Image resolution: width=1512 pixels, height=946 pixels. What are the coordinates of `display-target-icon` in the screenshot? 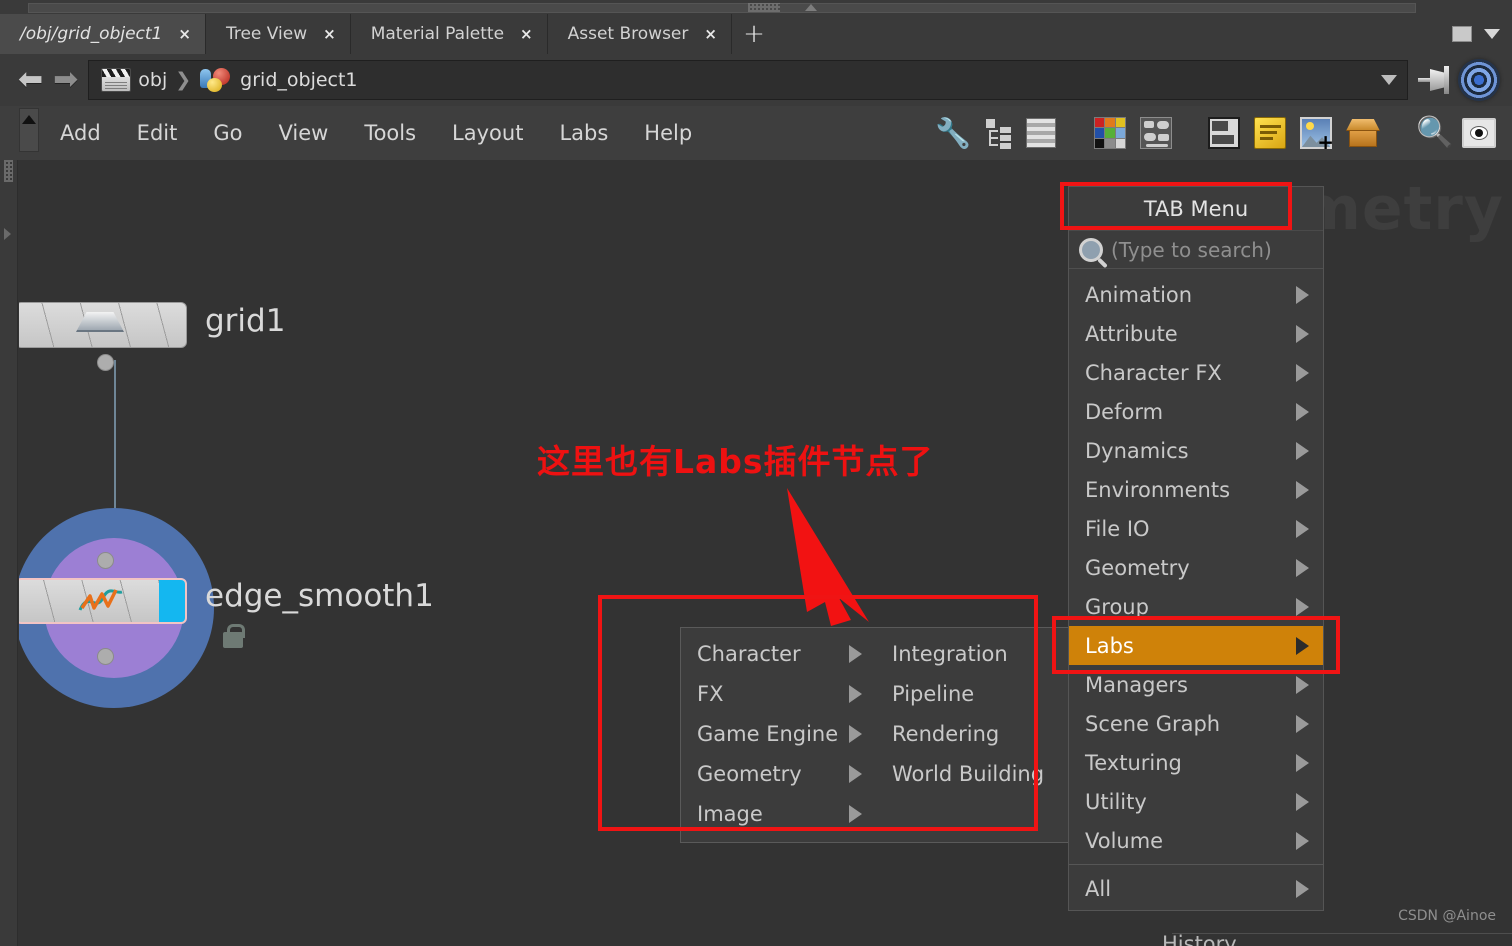 It's located at (1479, 80).